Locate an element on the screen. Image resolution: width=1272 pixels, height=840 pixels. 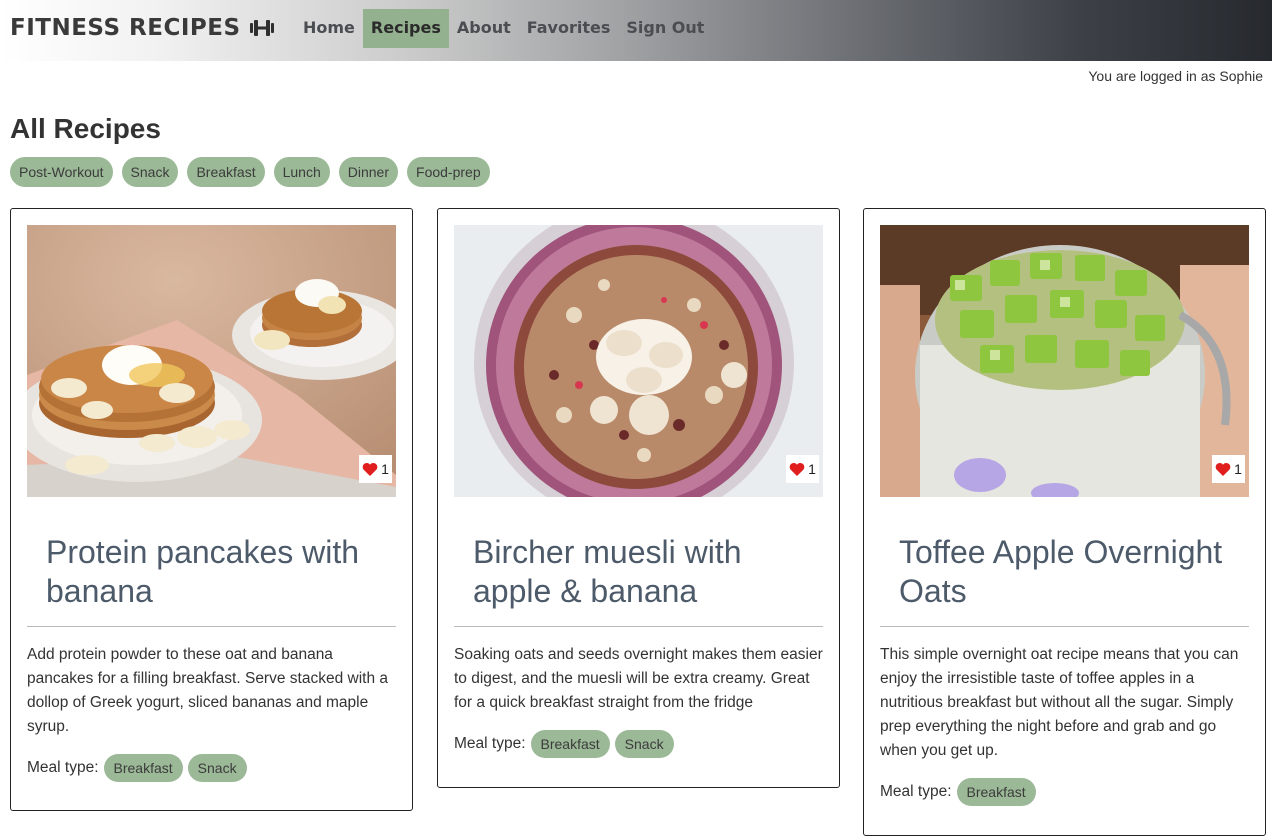
nav-sign-out: Sign Out is located at coordinates (665, 28).